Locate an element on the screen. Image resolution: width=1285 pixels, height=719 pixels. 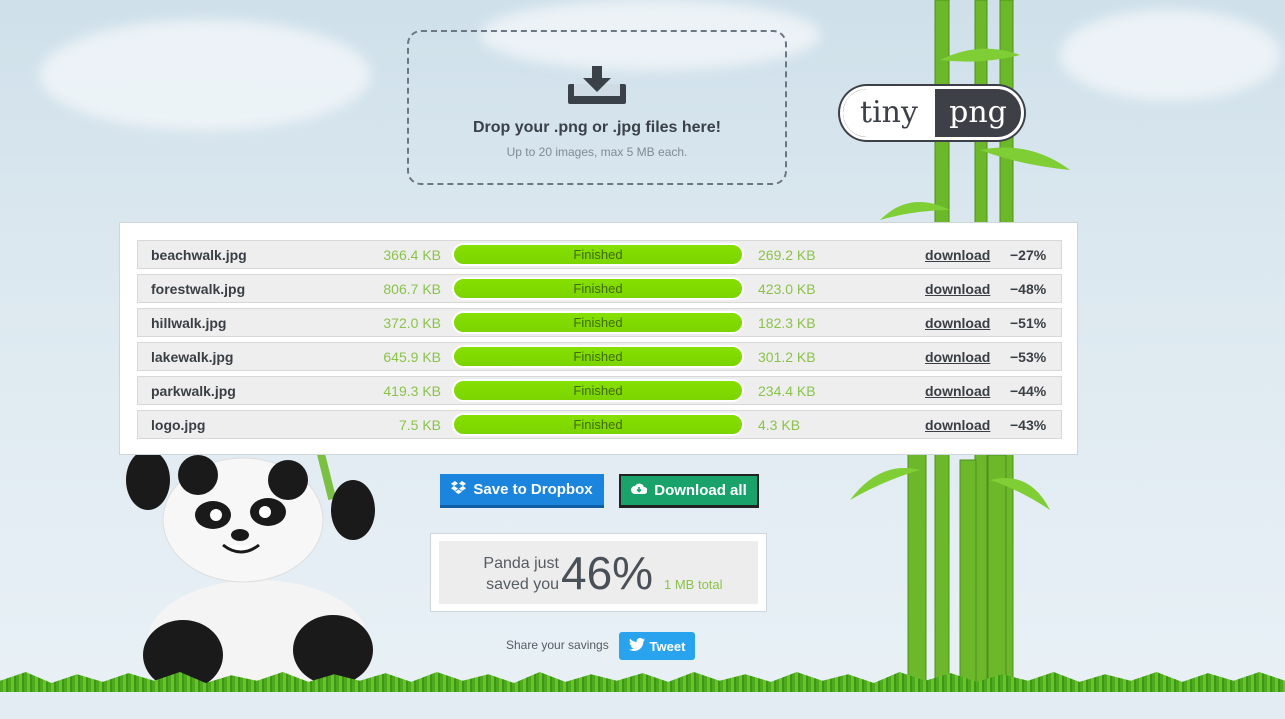
file-name: forestwalk.jpg is located at coordinates (198, 289).